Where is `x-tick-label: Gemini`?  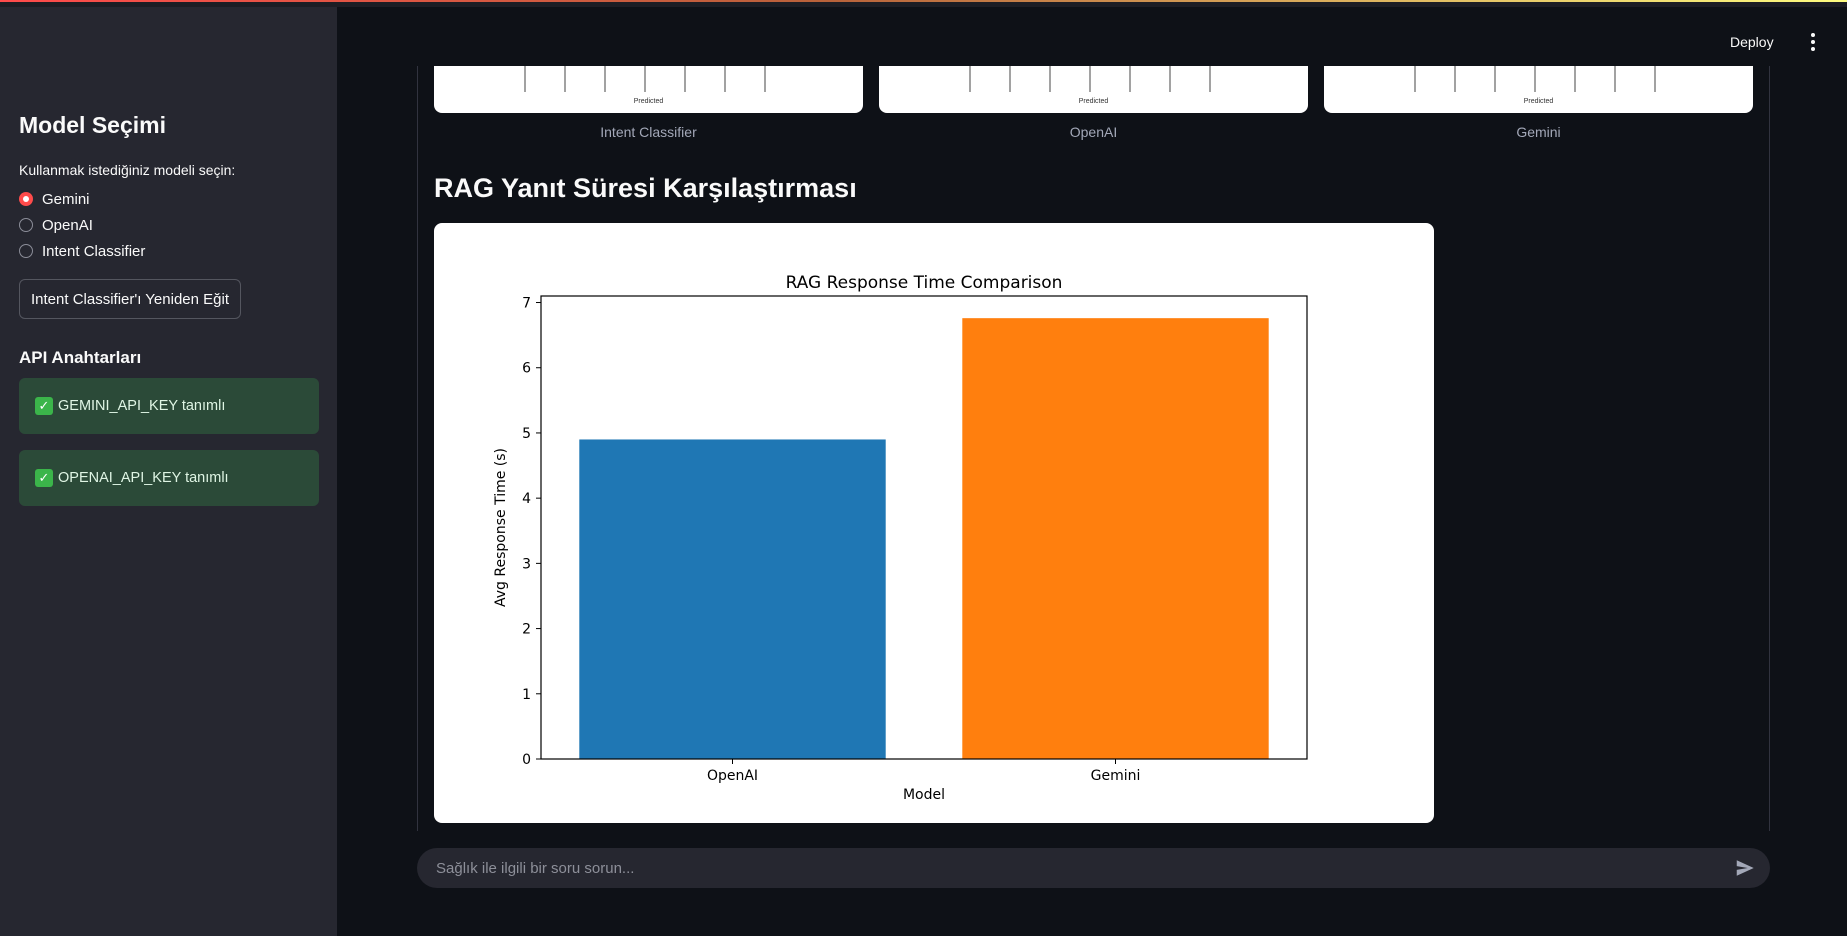
x-tick-label: Gemini is located at coordinates (1116, 776).